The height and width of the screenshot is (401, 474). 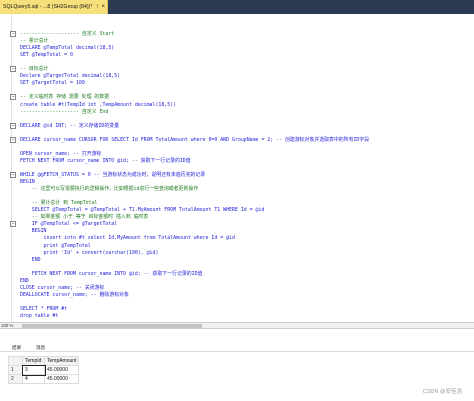 What do you see at coordinates (15, 370) in the screenshot?
I see `row-number: 1` at bounding box center [15, 370].